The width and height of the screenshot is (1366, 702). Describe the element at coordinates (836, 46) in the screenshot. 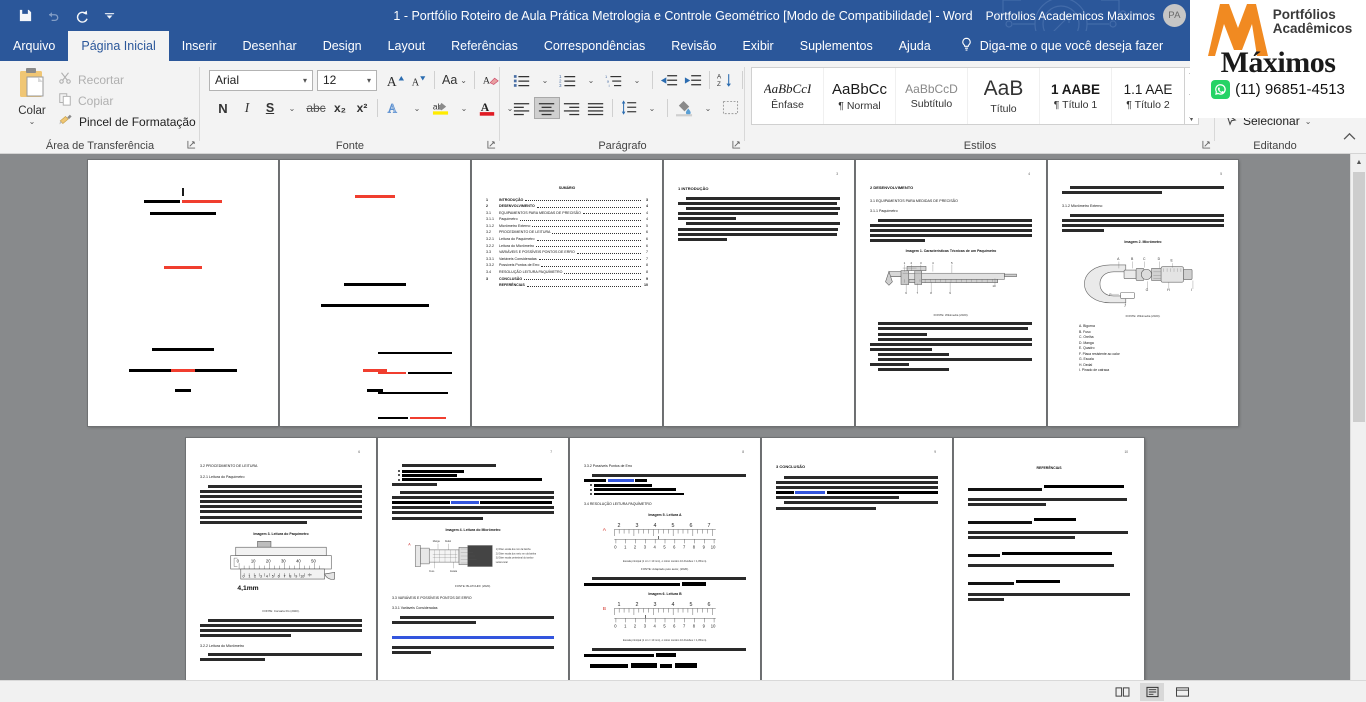

I see `tab-suplementos: Suplementos` at that location.